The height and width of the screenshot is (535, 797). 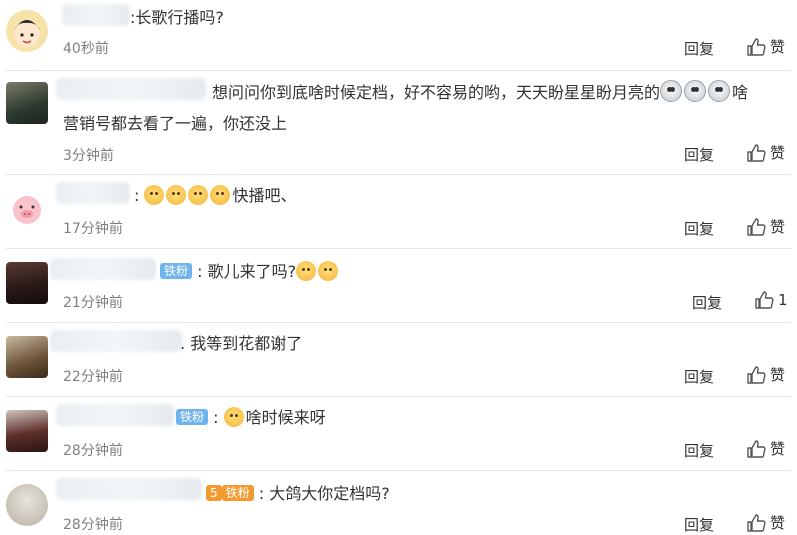 I want to click on comment-item: : 快播吧、 17分钟前 回复 赞, so click(x=398, y=213).